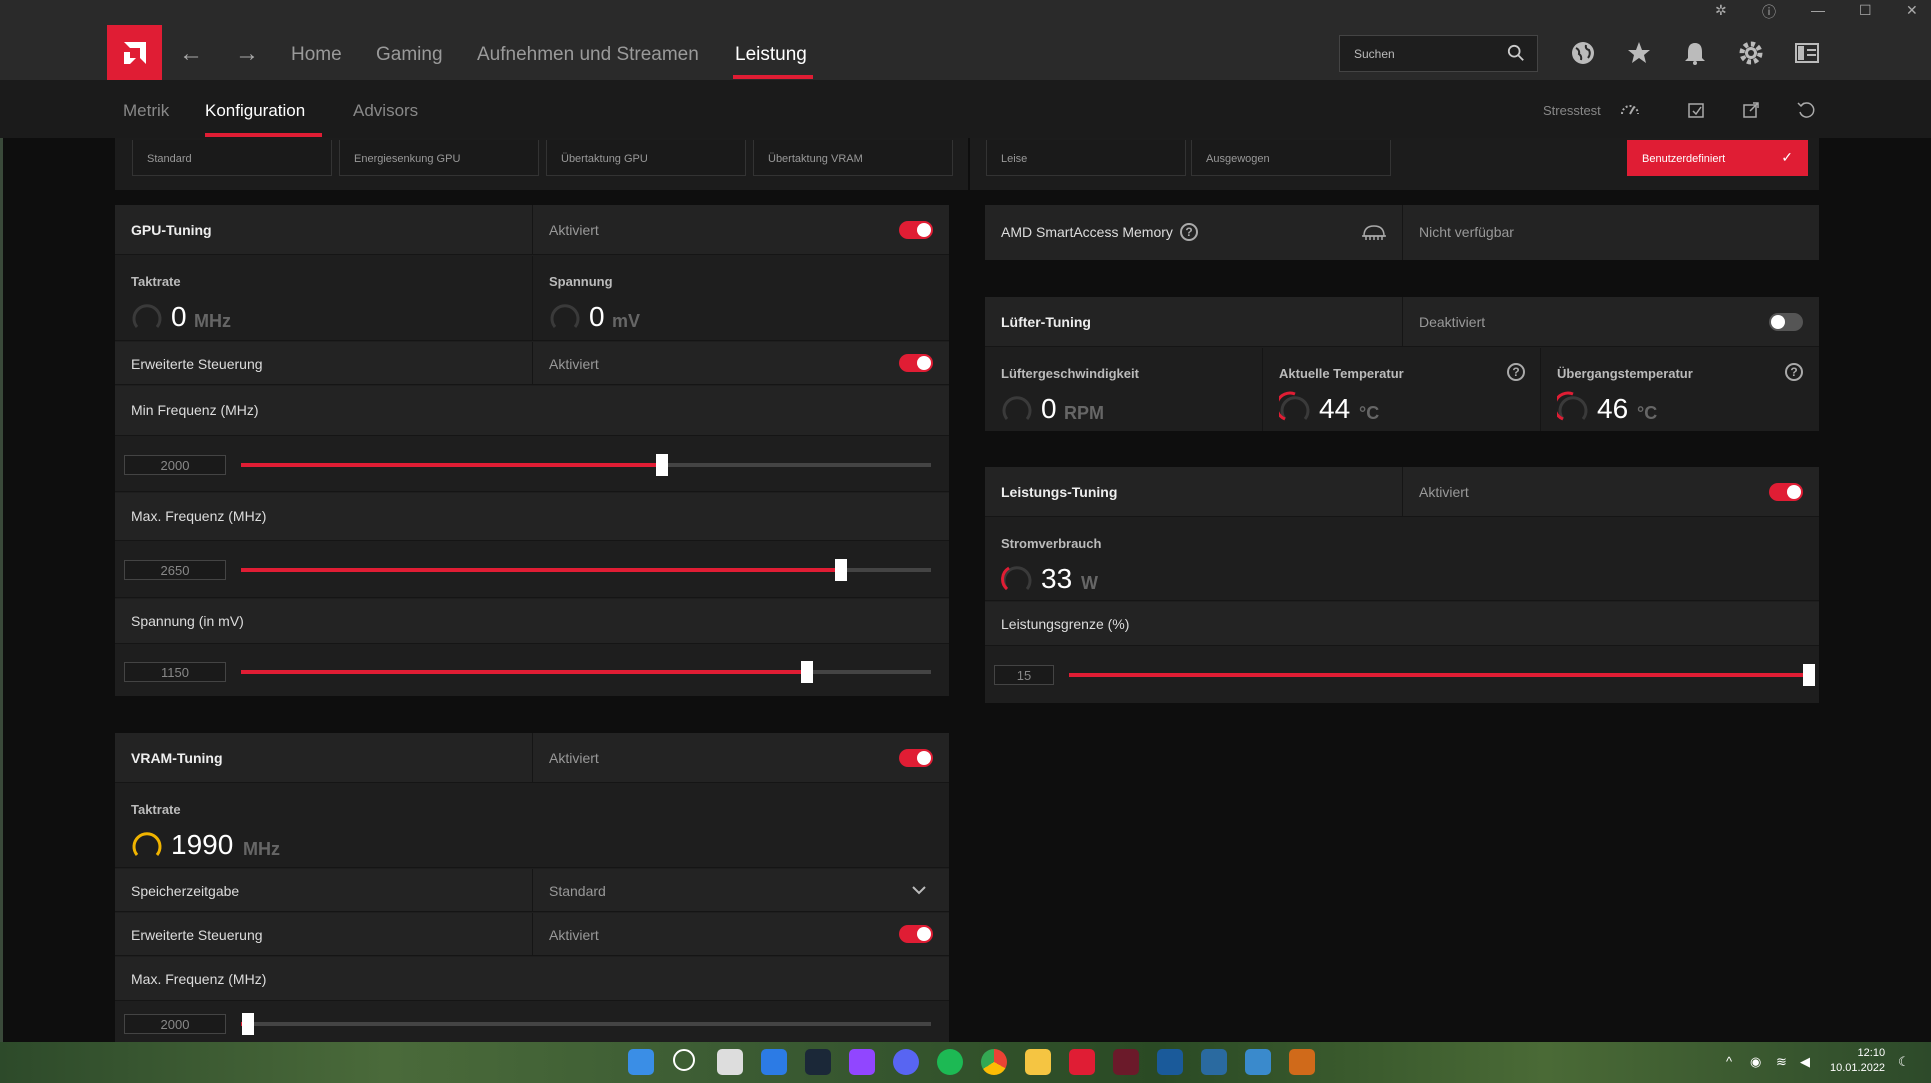 The width and height of the screenshot is (1931, 1083). What do you see at coordinates (1038, 1062) in the screenshot?
I see `file-explorer-icon` at bounding box center [1038, 1062].